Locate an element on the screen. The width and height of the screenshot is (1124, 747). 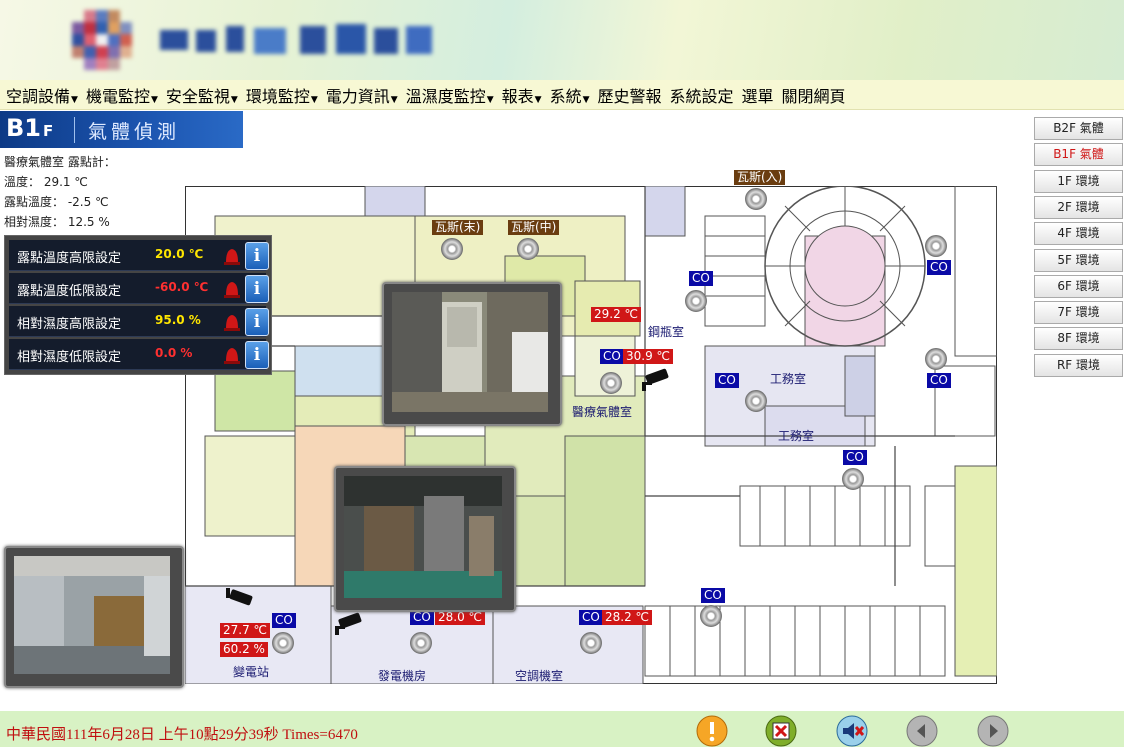
gas-sensor-end-tag: 瓦斯(末) is located at coordinates (458, 227).